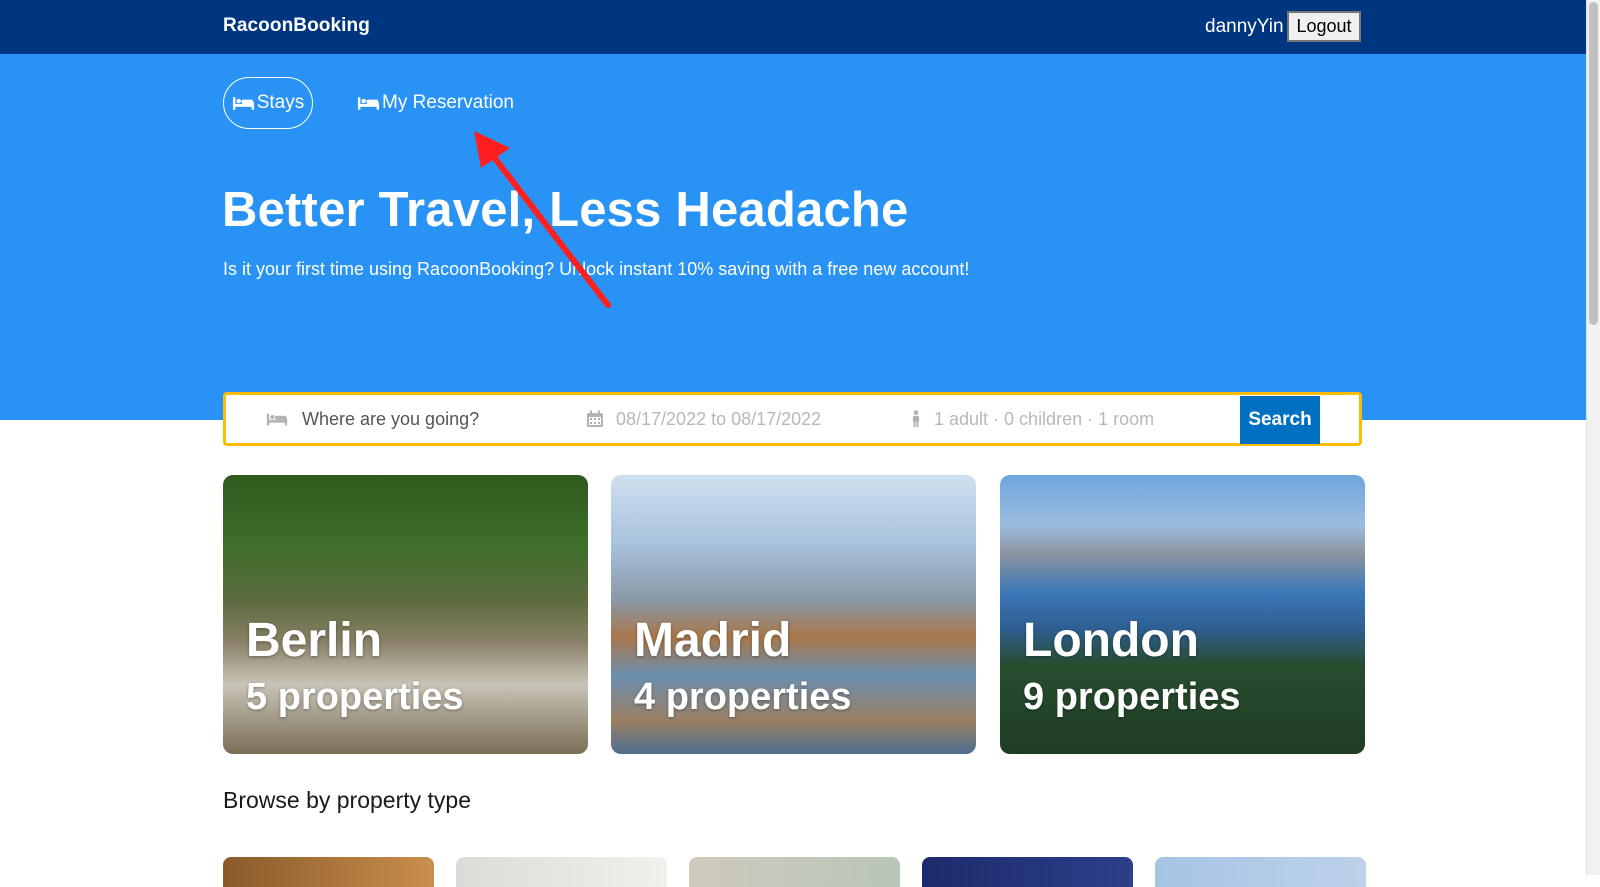 Image resolution: width=1600 pixels, height=887 pixels. I want to click on page-scrollbar, so click(1593, 437).